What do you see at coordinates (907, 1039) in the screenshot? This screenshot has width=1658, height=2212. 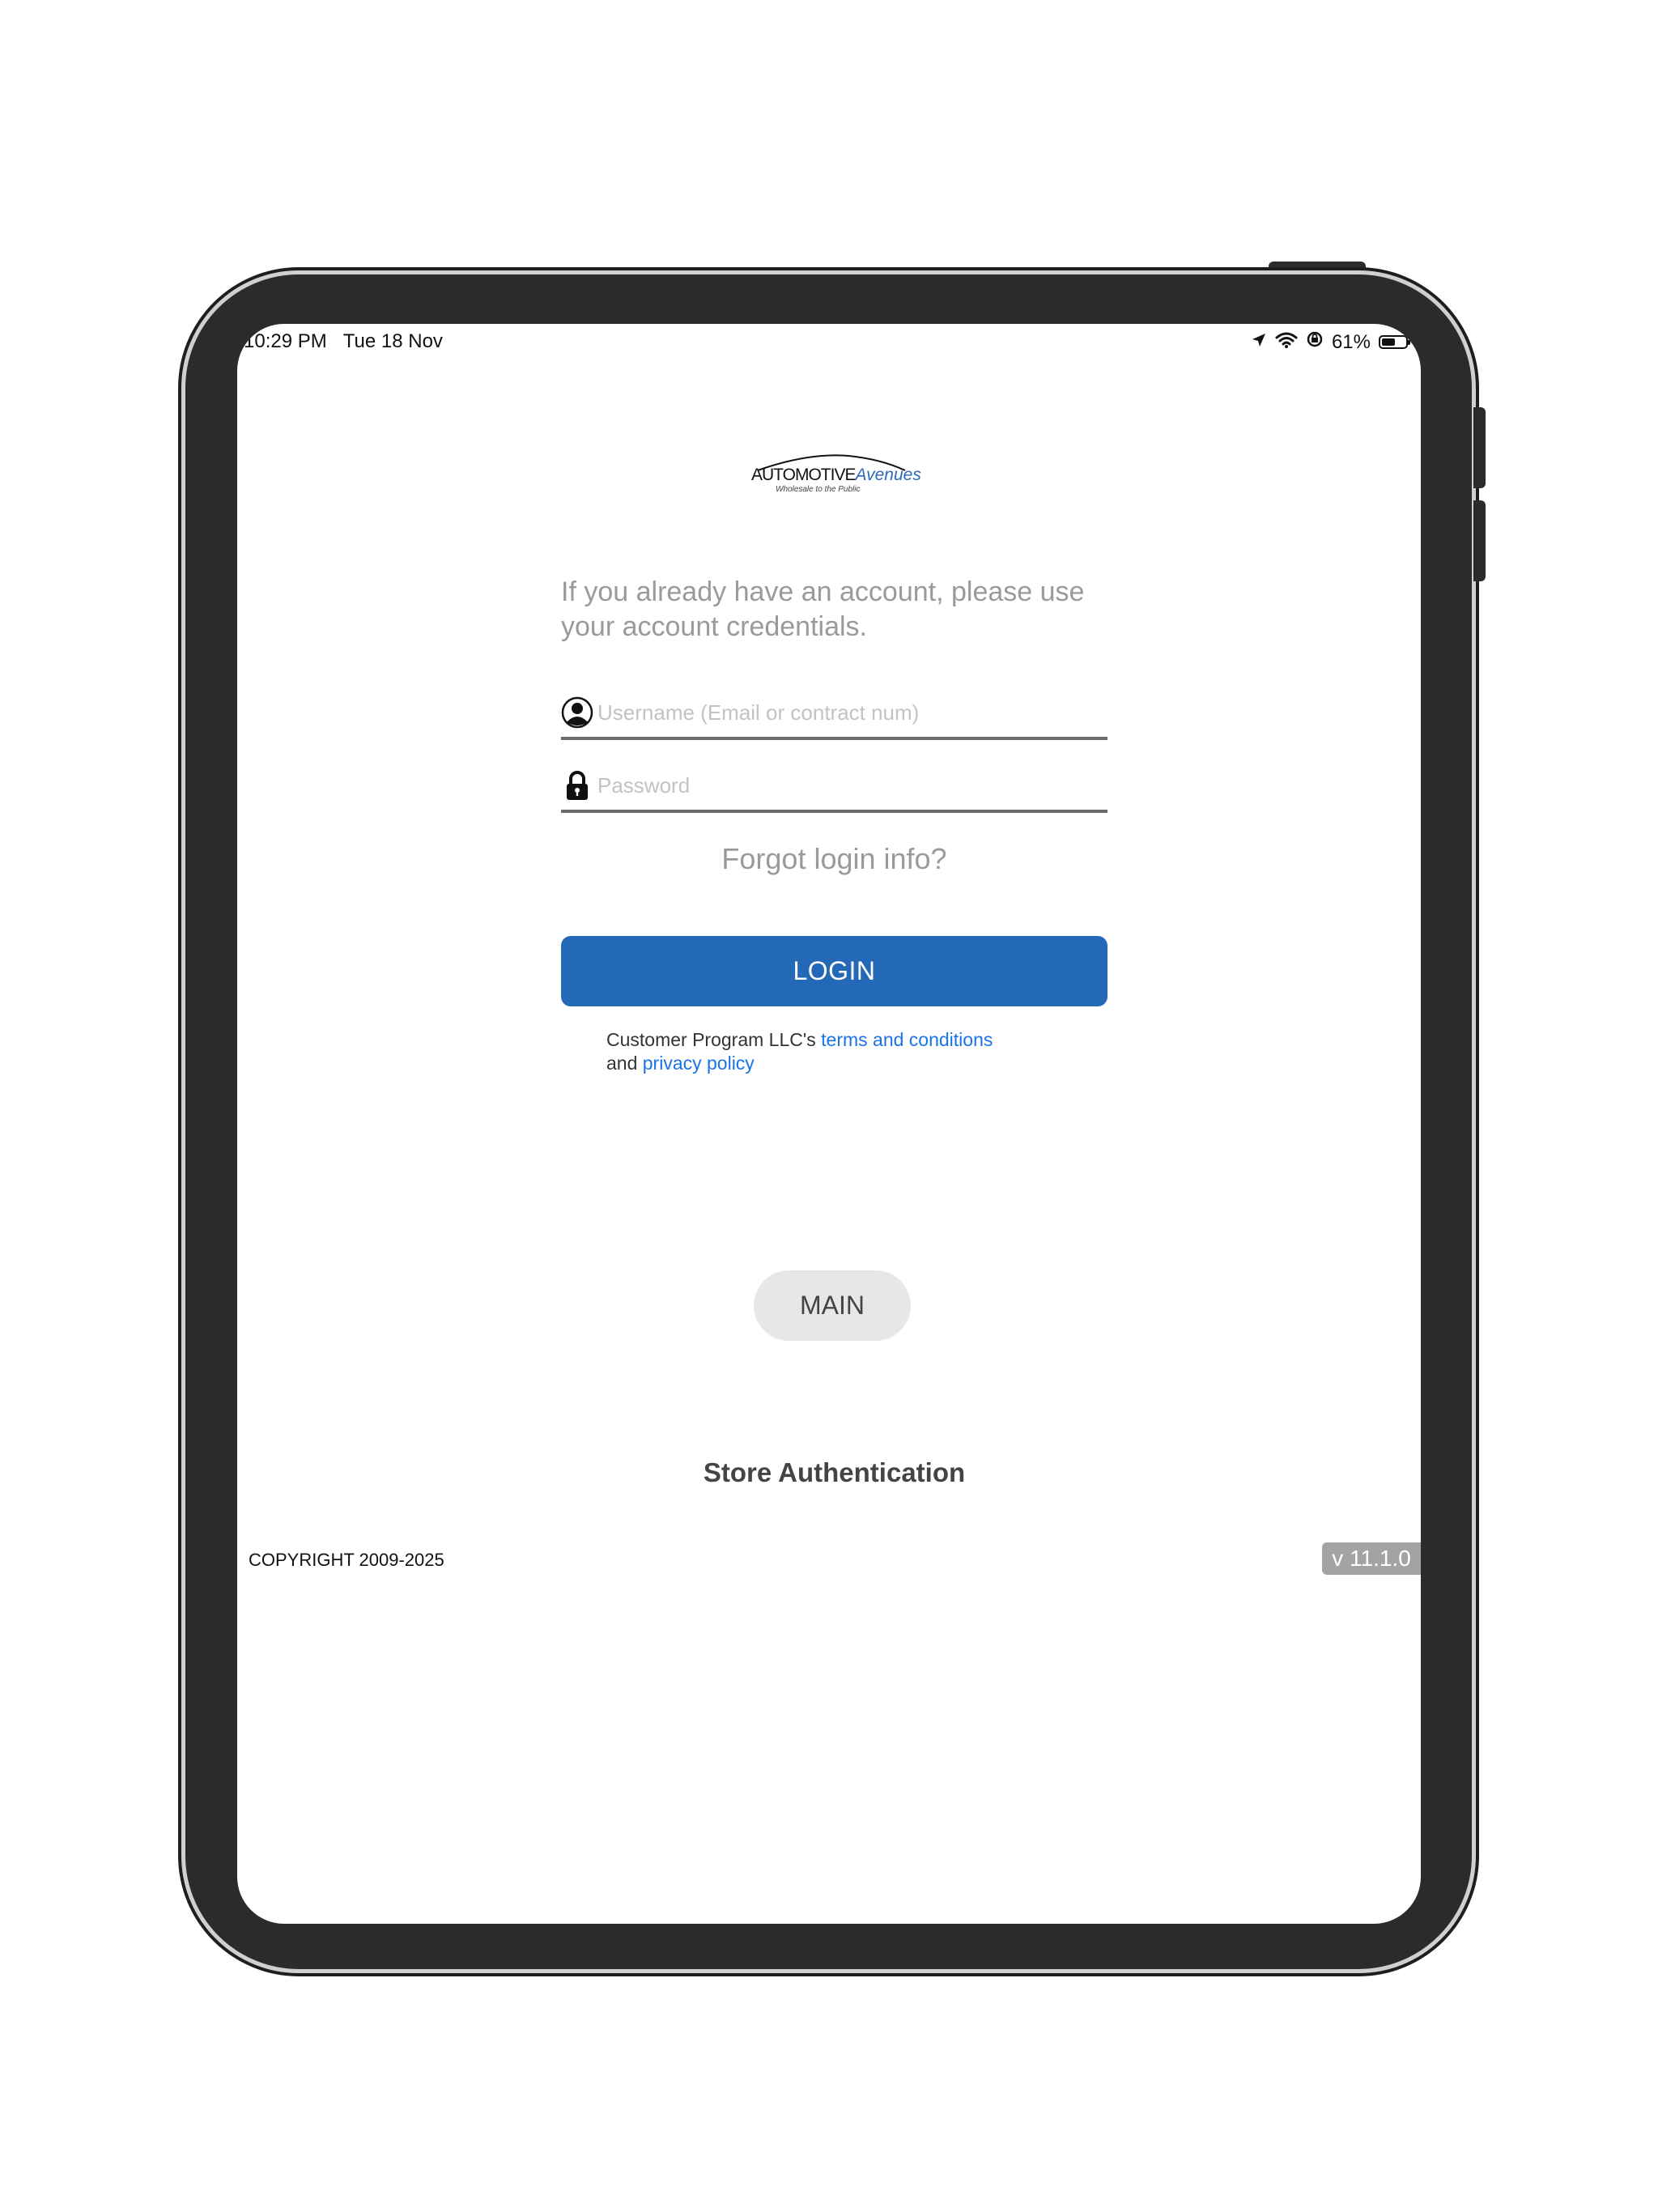 I see `terms-link: terms and conditions` at bounding box center [907, 1039].